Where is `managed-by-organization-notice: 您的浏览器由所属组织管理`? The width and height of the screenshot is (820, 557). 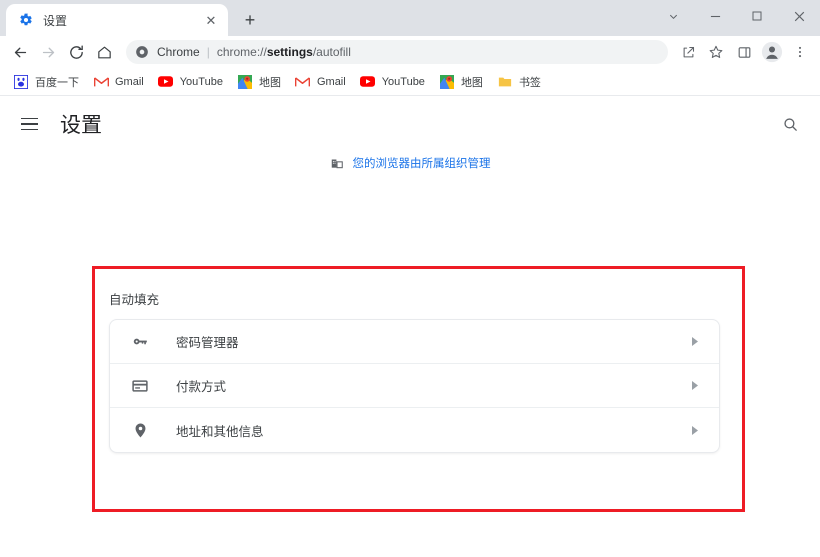 managed-by-organization-notice: 您的浏览器由所属组织管理 is located at coordinates (410, 163).